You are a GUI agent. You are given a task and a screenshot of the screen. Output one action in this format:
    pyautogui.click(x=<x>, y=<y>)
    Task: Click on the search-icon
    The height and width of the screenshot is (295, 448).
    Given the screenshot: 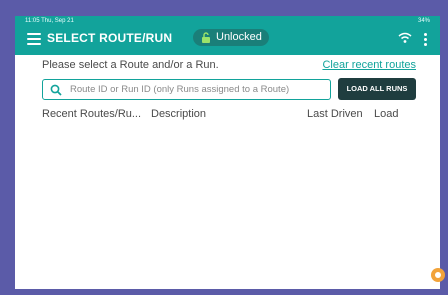 What is the action you would take?
    pyautogui.click(x=56, y=90)
    